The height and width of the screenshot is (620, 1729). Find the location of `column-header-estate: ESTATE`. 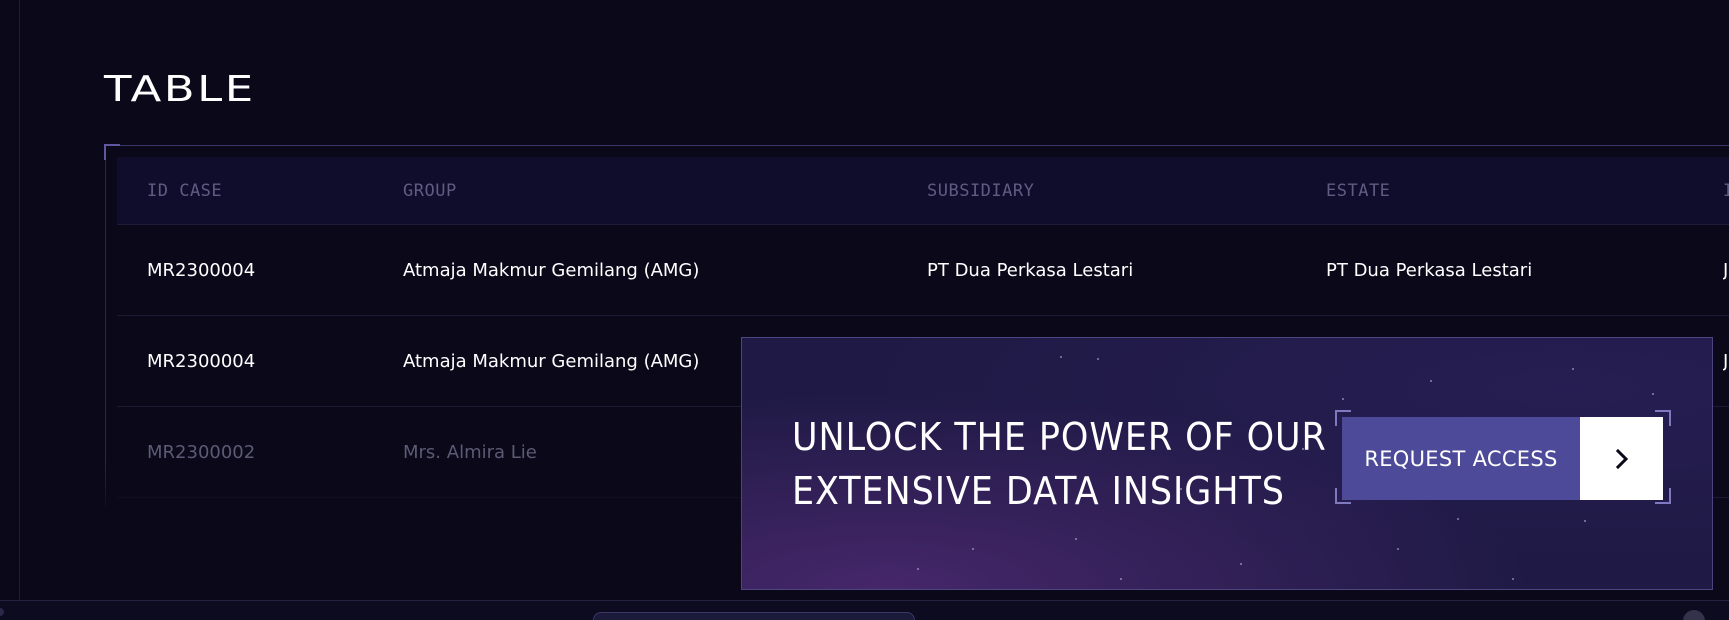

column-header-estate: ESTATE is located at coordinates (1358, 190).